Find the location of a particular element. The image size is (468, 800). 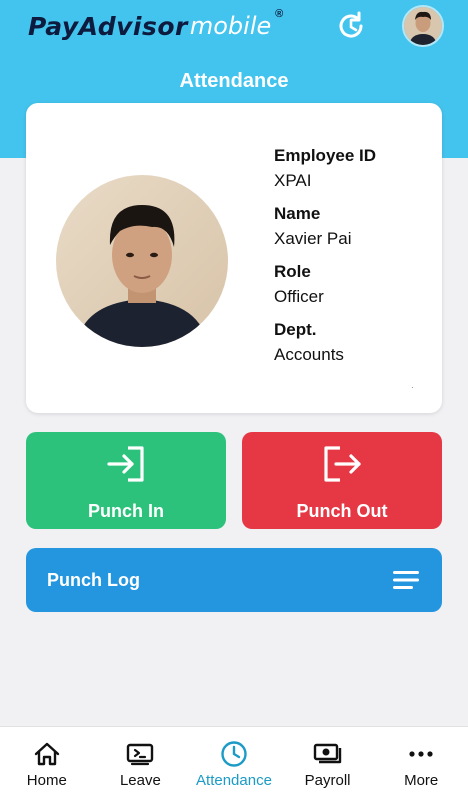

bottom-nav: Home Leave Attendance Payroll More is located at coordinates (234, 763).